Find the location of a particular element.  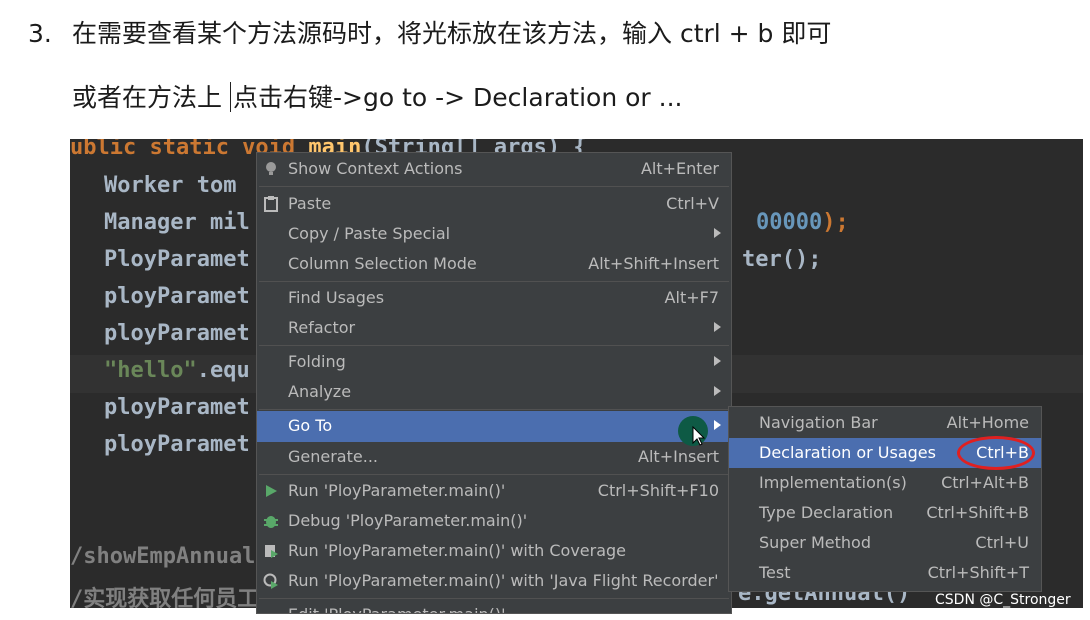

code-comment: /showEmpAnnual is located at coordinates (163, 556).